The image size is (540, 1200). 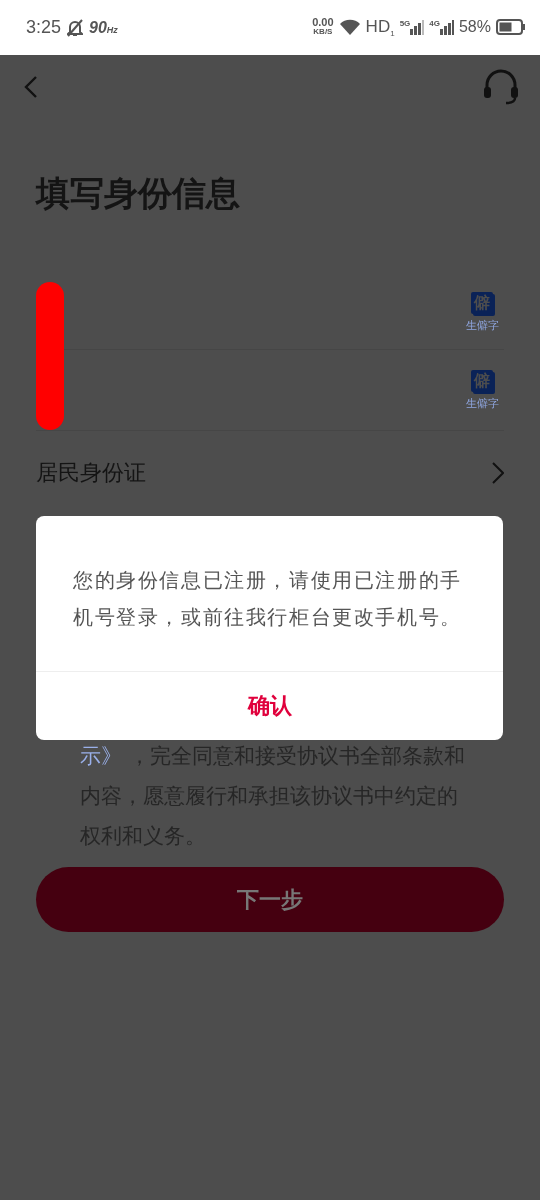 What do you see at coordinates (269, 706) in the screenshot?
I see `confirm-button: 确认` at bounding box center [269, 706].